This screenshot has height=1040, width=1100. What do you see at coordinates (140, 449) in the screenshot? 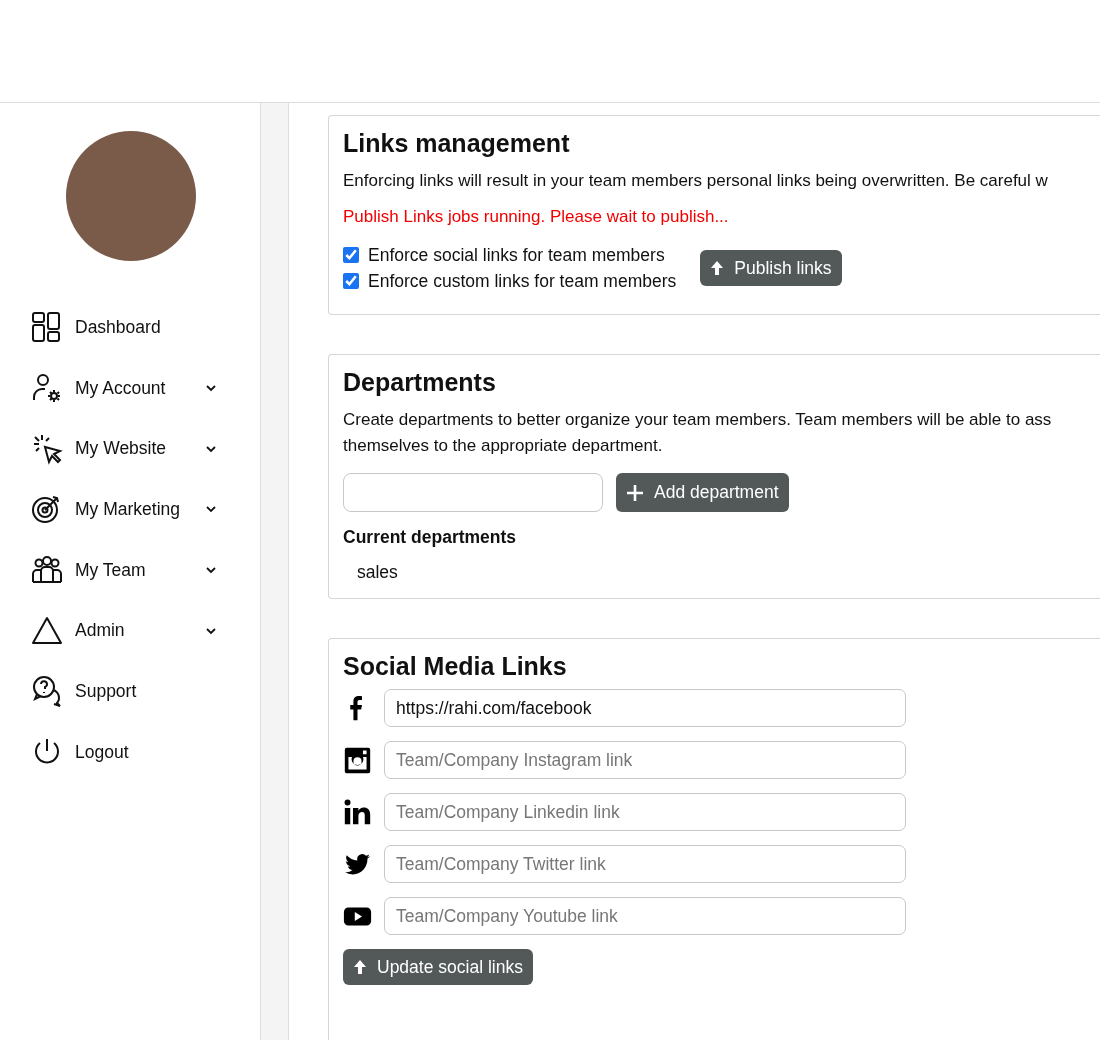
I see `sidebar-item: My Website` at bounding box center [140, 449].